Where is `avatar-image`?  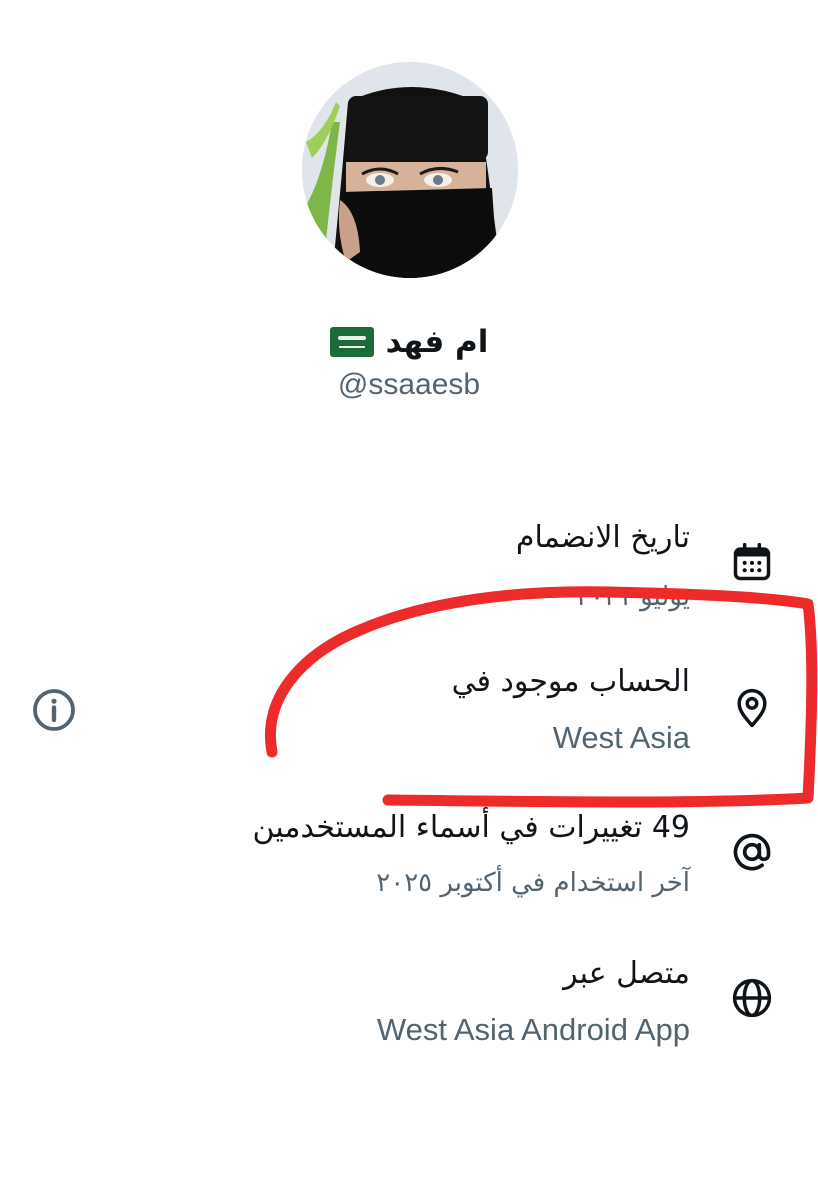
avatar-image is located at coordinates (410, 170).